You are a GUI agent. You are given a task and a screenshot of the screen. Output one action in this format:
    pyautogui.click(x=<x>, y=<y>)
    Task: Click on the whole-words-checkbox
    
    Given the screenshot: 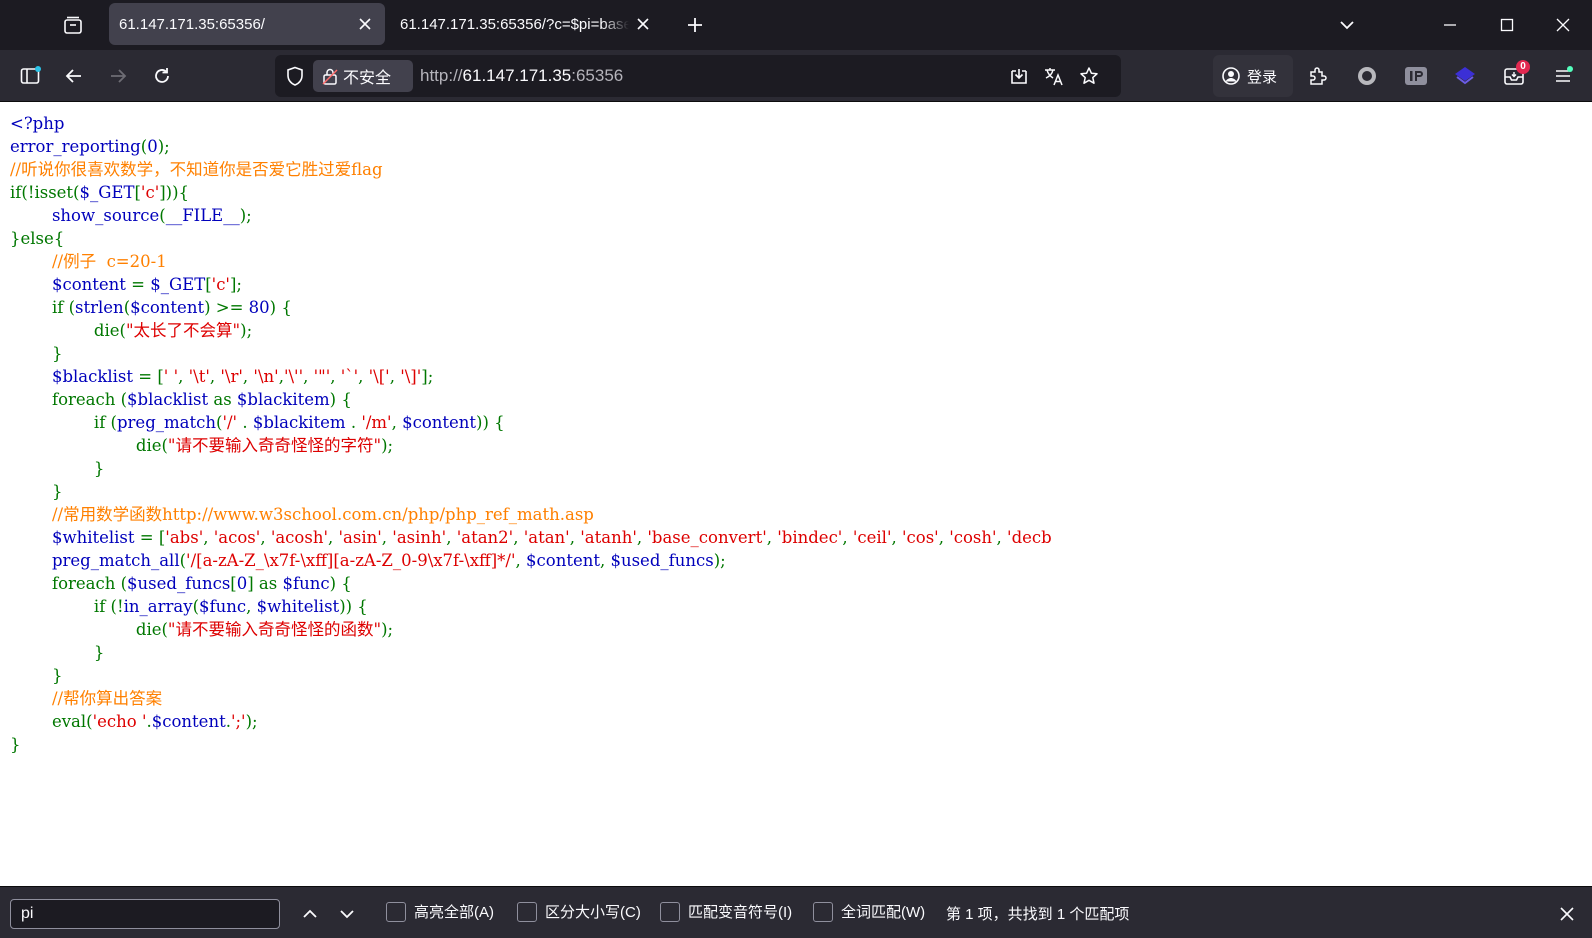 What is the action you would take?
    pyautogui.click(x=823, y=911)
    